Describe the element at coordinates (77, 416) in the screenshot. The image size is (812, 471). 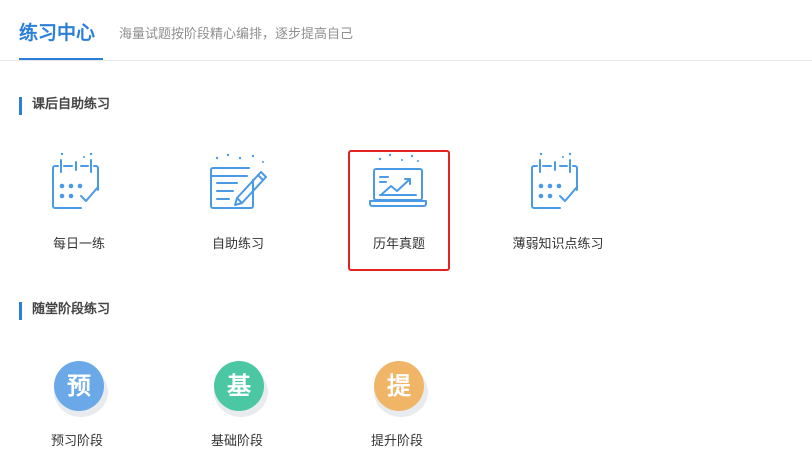
I see `stage-item-preview: 预 预习阶段` at that location.